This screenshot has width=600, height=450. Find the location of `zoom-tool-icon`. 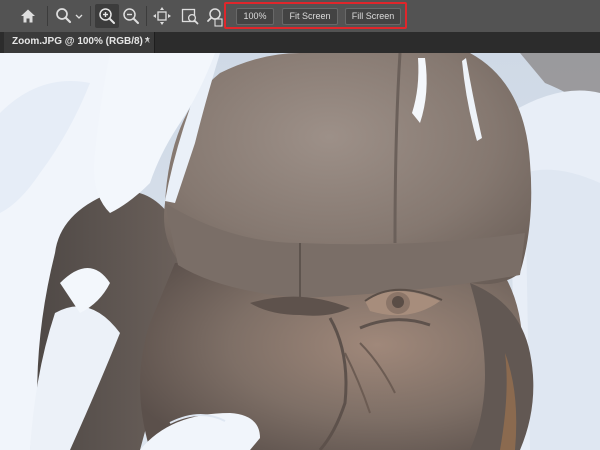

zoom-tool-icon is located at coordinates (69, 16).